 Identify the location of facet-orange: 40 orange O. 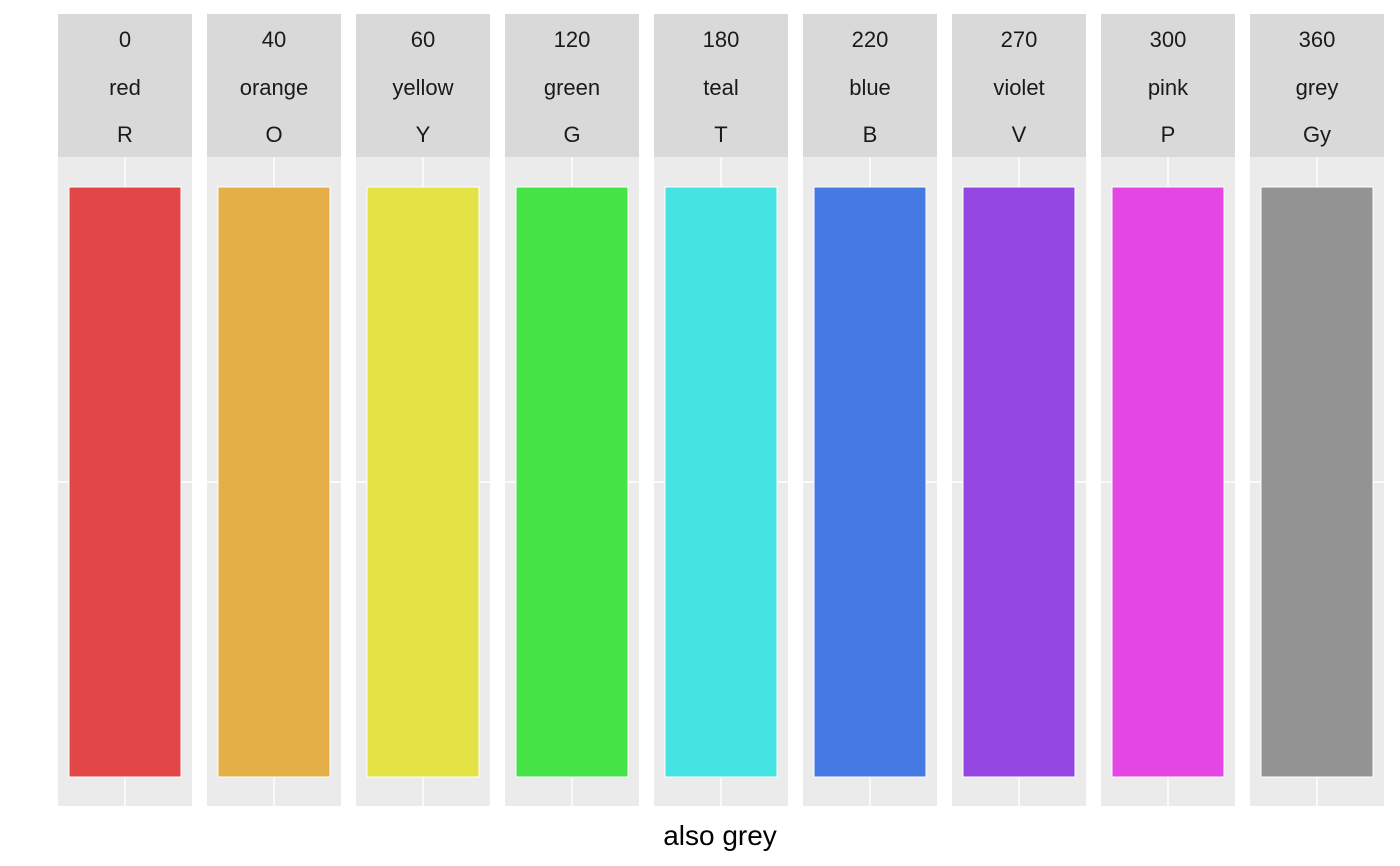
(274, 410).